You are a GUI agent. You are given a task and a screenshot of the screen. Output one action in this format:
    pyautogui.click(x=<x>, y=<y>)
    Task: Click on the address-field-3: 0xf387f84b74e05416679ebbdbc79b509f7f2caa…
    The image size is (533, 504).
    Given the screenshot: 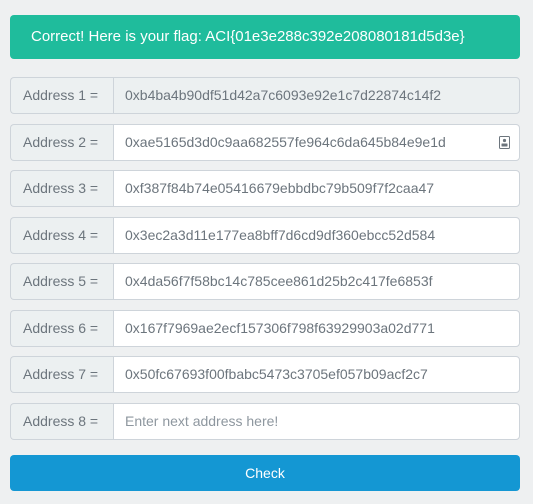 What is the action you would take?
    pyautogui.click(x=316, y=188)
    